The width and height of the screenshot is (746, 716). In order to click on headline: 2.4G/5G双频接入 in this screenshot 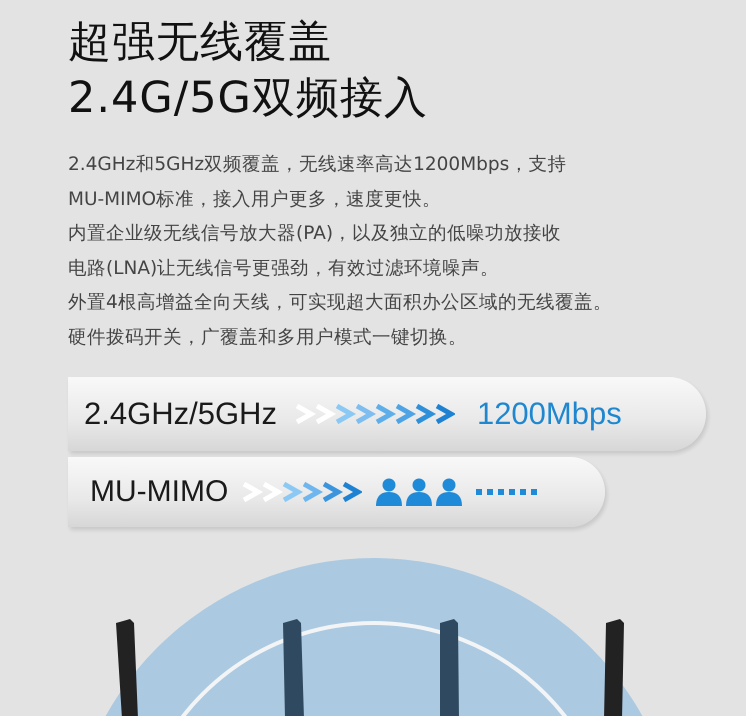, I will do `click(248, 98)`.